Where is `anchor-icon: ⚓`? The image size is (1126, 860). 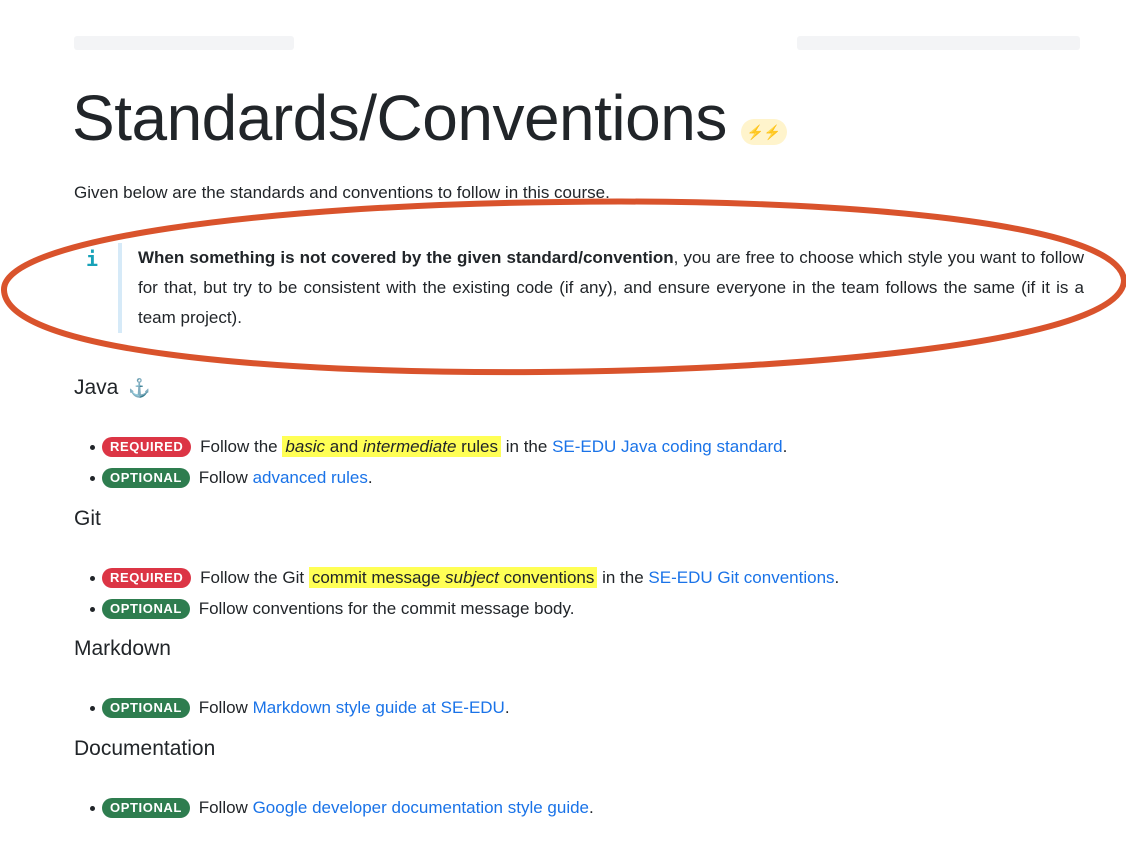 anchor-icon: ⚓ is located at coordinates (139, 388).